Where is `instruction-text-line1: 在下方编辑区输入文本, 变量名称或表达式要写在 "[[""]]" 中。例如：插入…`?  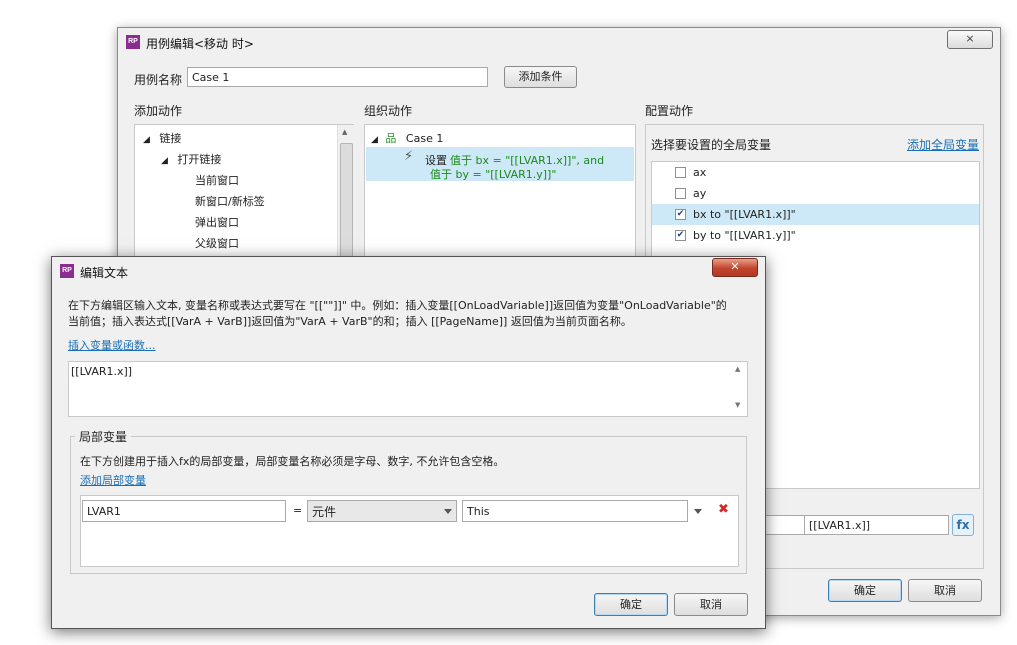
instruction-text-line1: 在下方编辑区输入文本, 变量名称或表达式要写在 "[[""]]" 中。例如：插入… is located at coordinates (397, 305).